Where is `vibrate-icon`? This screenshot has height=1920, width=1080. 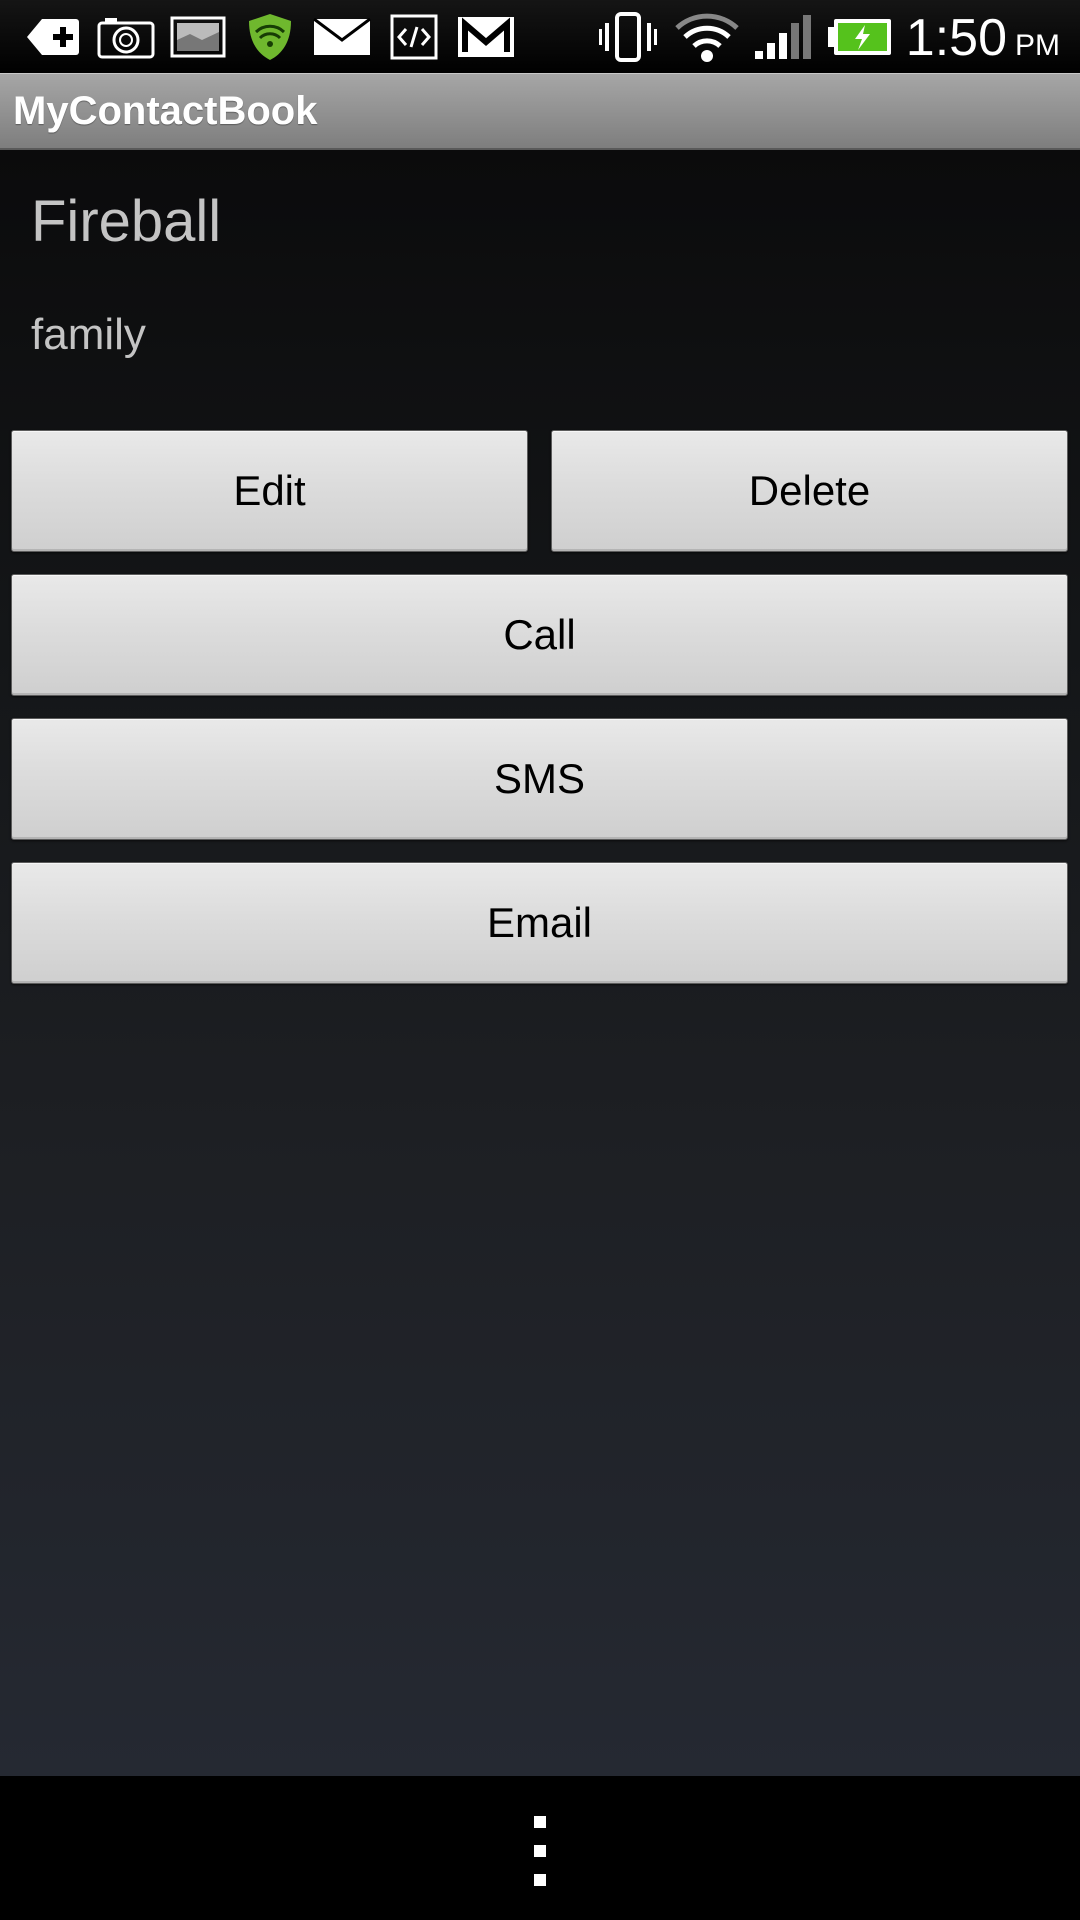
vibrate-icon is located at coordinates (628, 37).